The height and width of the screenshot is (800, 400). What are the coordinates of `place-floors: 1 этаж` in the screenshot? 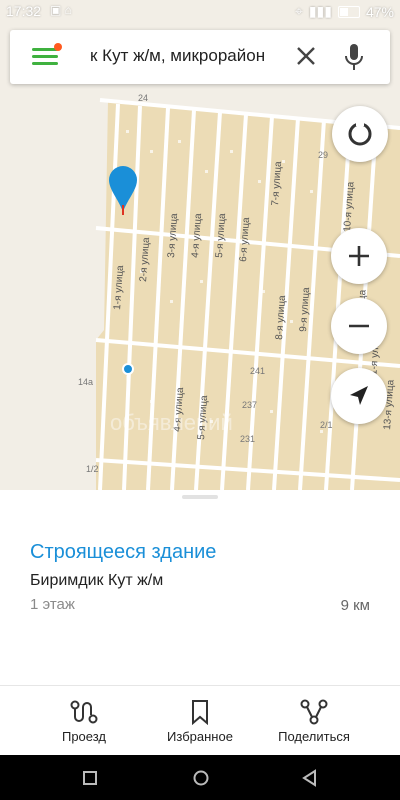 It's located at (52, 604).